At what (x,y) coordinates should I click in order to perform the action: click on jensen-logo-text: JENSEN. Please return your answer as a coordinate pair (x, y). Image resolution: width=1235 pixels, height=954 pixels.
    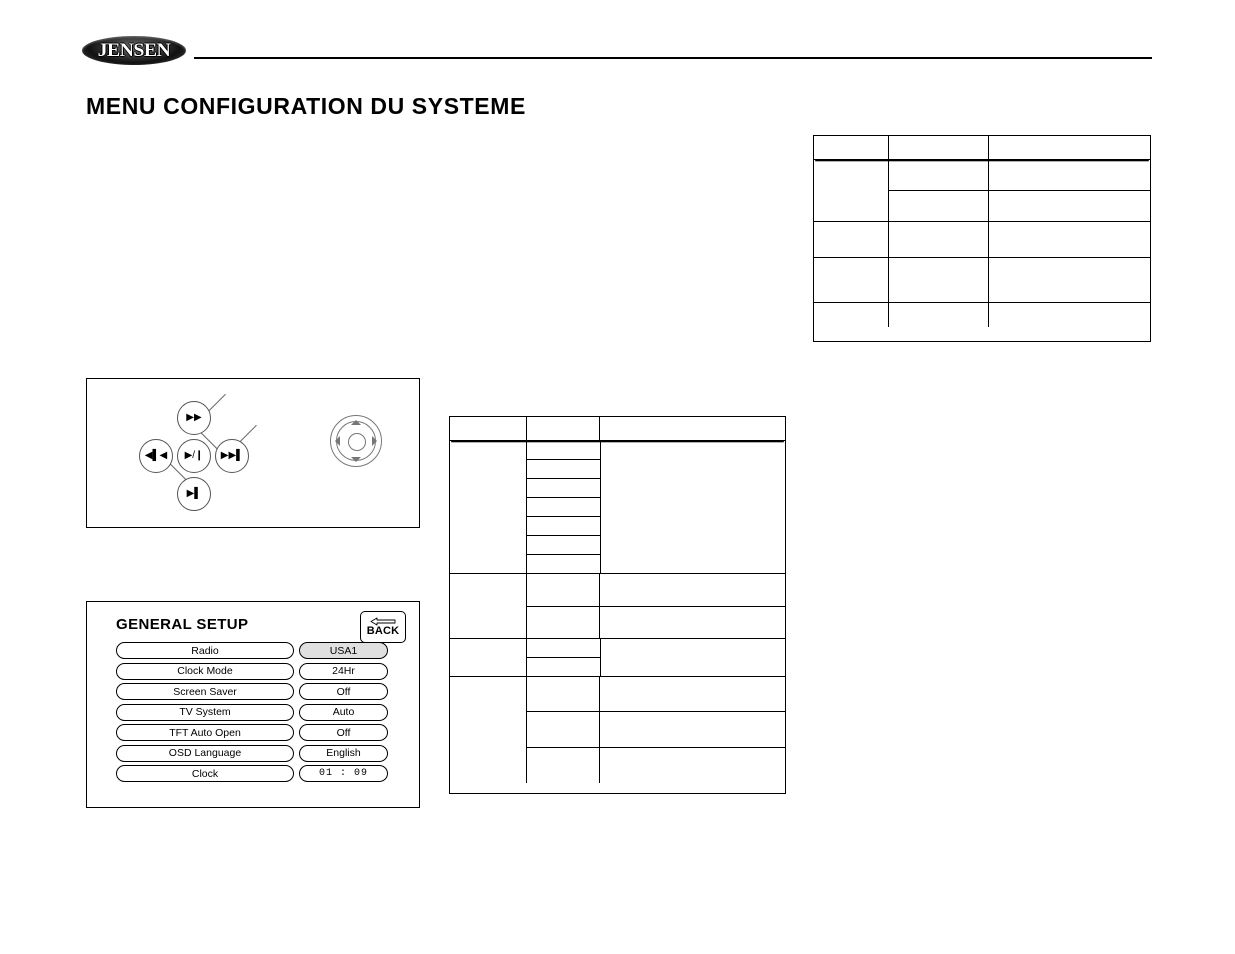
    Looking at the image, I should click on (134, 50).